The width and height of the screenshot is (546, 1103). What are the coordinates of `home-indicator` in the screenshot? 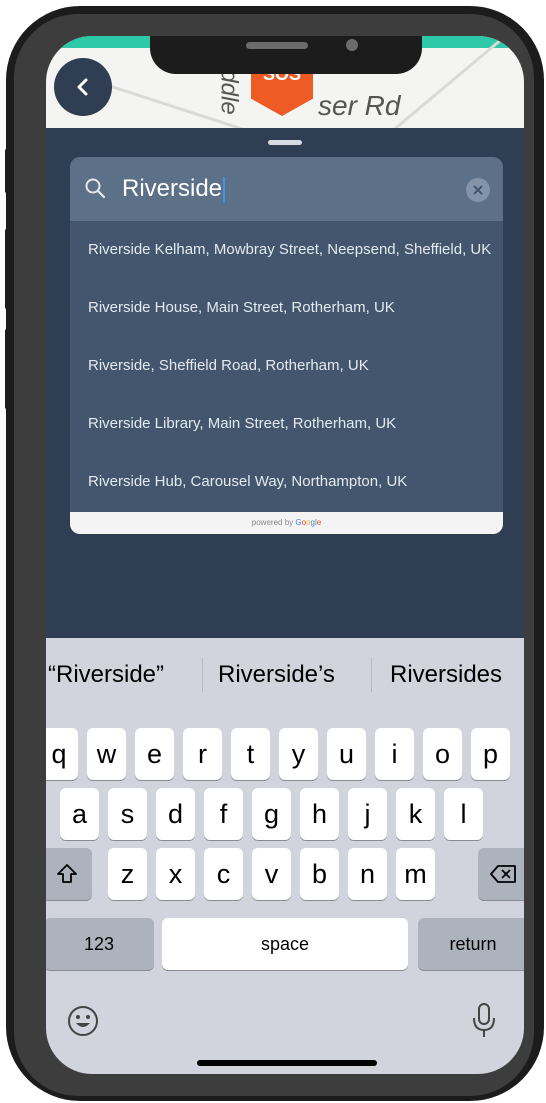 It's located at (287, 1063).